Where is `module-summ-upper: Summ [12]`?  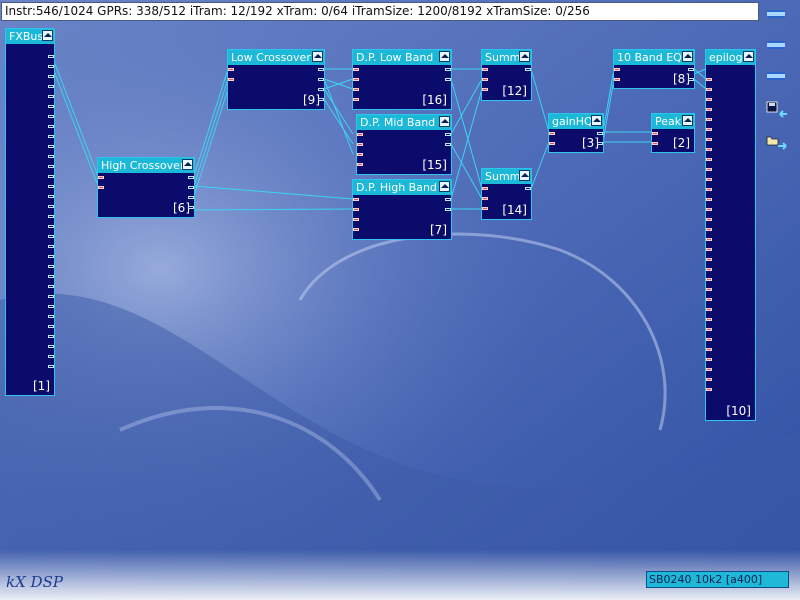
module-summ-upper: Summ [12] is located at coordinates (506, 75).